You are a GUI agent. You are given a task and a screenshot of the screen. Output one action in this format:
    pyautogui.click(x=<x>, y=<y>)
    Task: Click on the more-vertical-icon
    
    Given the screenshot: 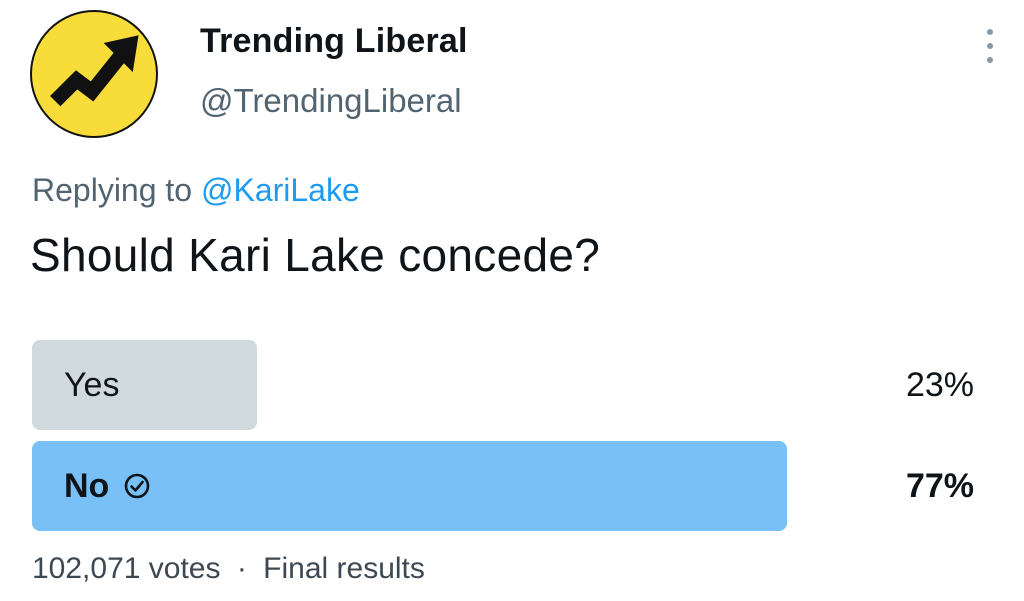 What is the action you would take?
    pyautogui.click(x=990, y=46)
    